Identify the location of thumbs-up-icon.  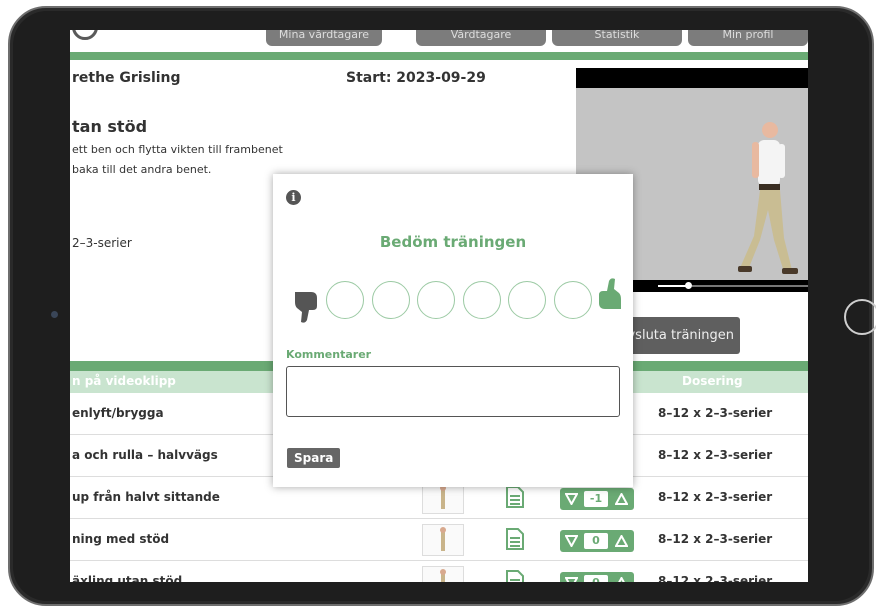
(608, 294).